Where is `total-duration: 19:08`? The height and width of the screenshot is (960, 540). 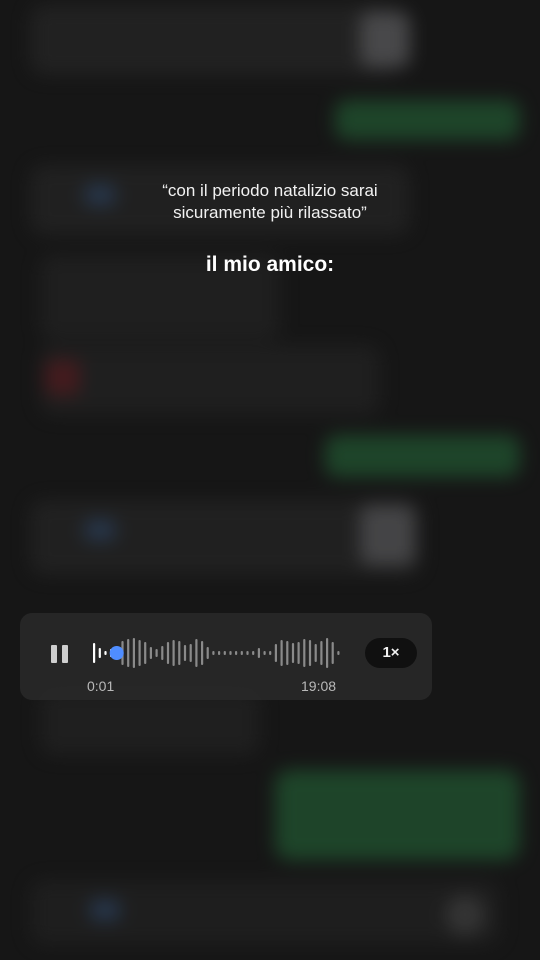 total-duration: 19:08 is located at coordinates (319, 686).